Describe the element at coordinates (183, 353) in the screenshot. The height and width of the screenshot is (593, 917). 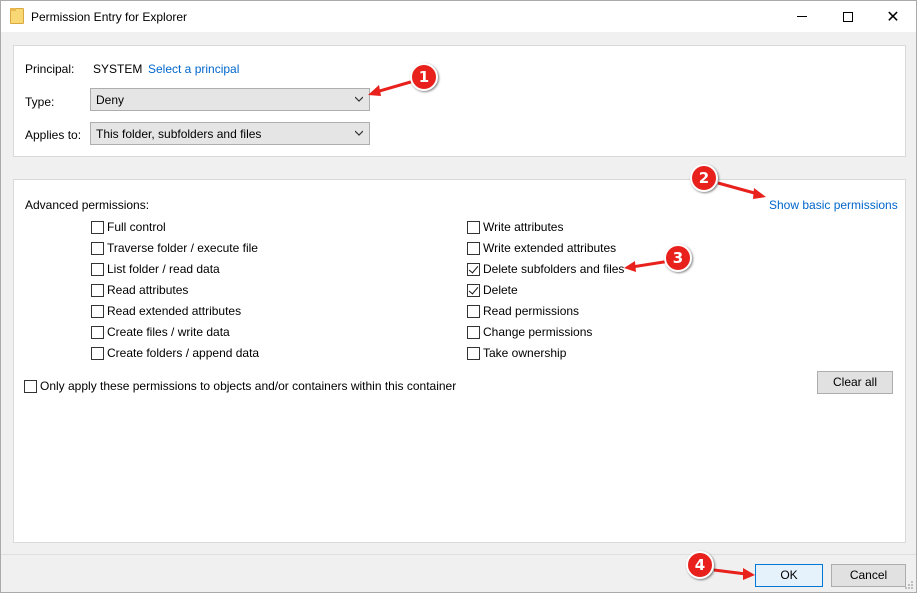
I see `permission-label: Create folders / append data` at that location.